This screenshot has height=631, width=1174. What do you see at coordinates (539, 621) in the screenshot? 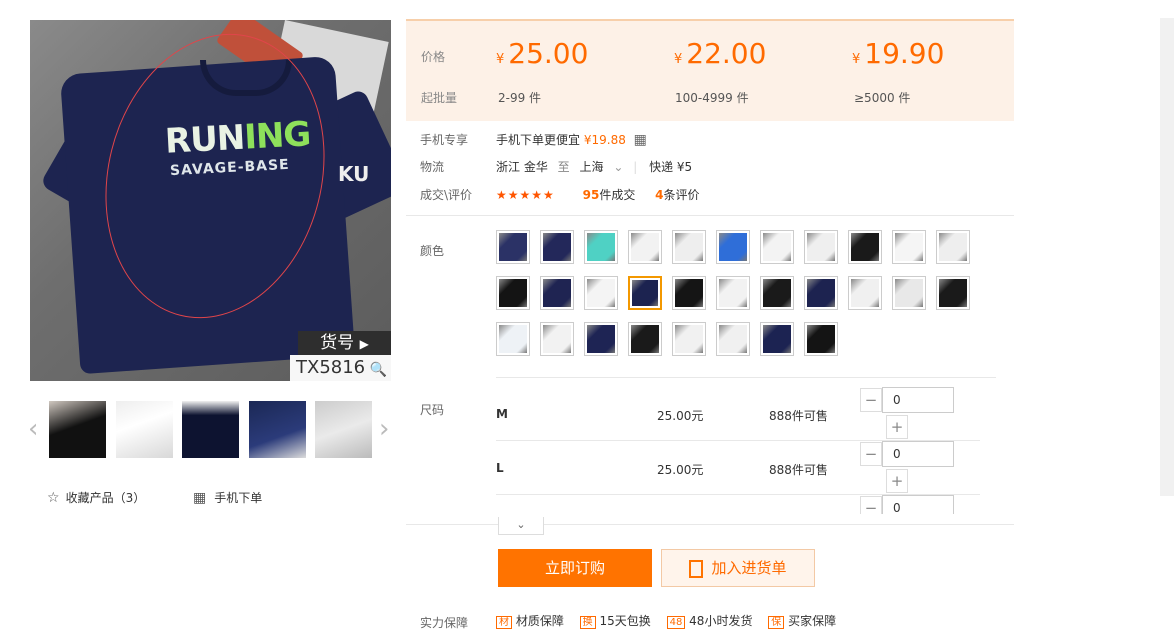
I see `guarantee-item: 材质保障` at bounding box center [539, 621].